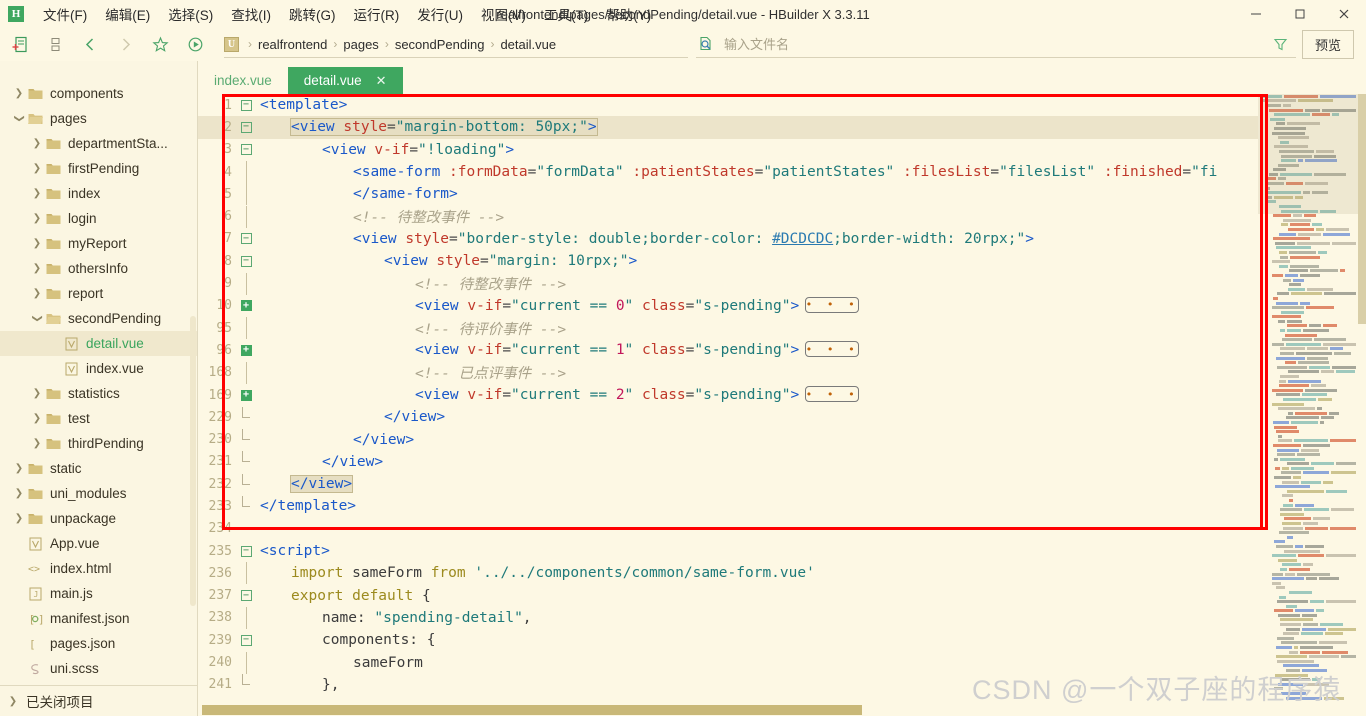 This screenshot has width=1366, height=716. Describe the element at coordinates (98, 643) in the screenshot. I see `tree-item-pages-json: ❯[ ]pages.json` at that location.